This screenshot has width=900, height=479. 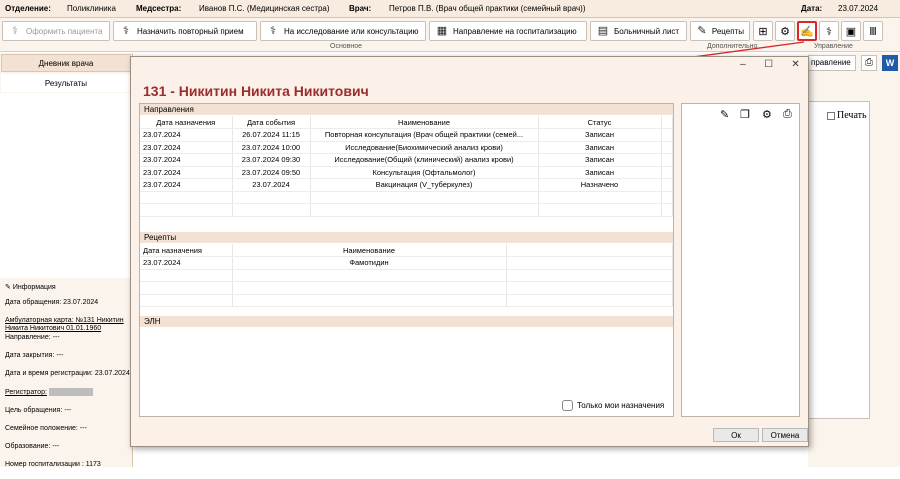 I want to click on tab-doctor-diary: Дневник врача, so click(x=66, y=63).